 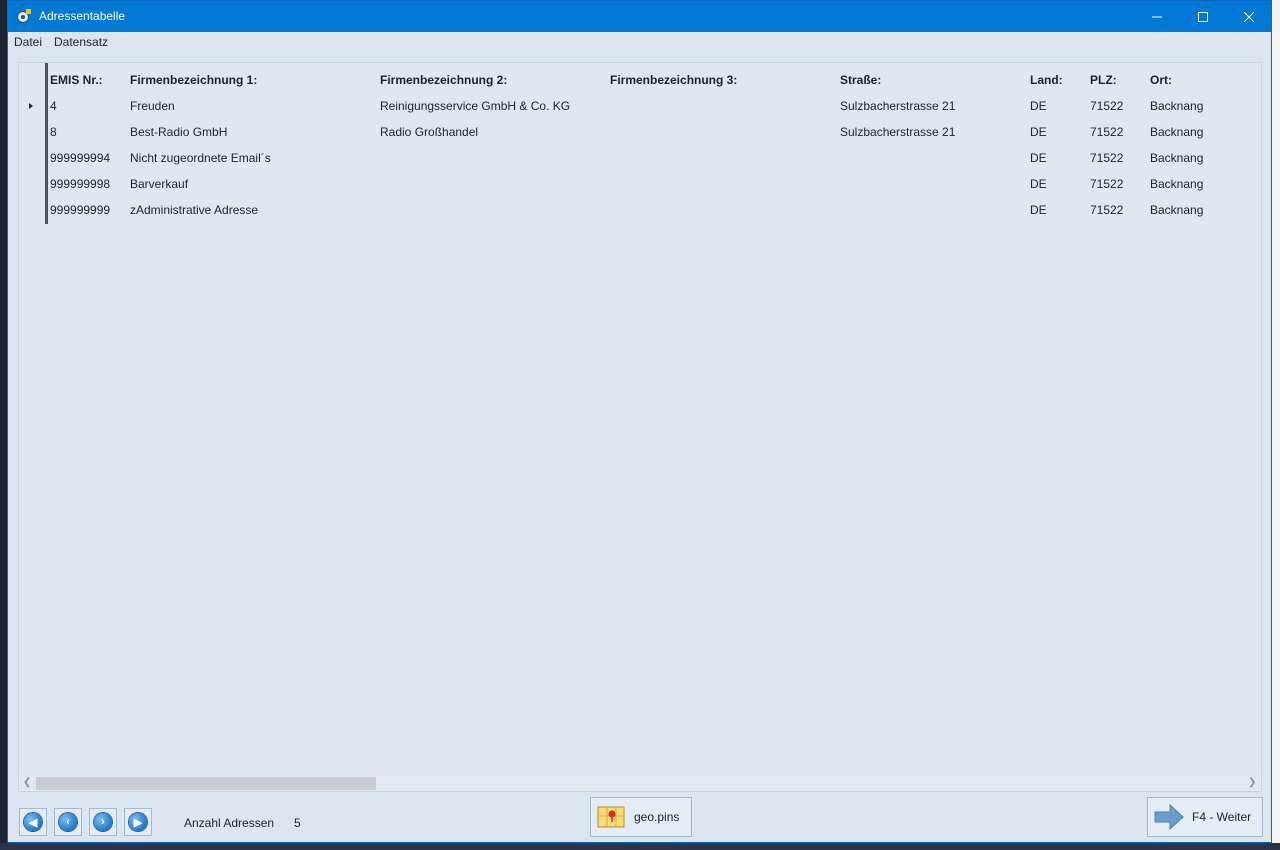 I want to click on minimize-button, so click(x=1157, y=16).